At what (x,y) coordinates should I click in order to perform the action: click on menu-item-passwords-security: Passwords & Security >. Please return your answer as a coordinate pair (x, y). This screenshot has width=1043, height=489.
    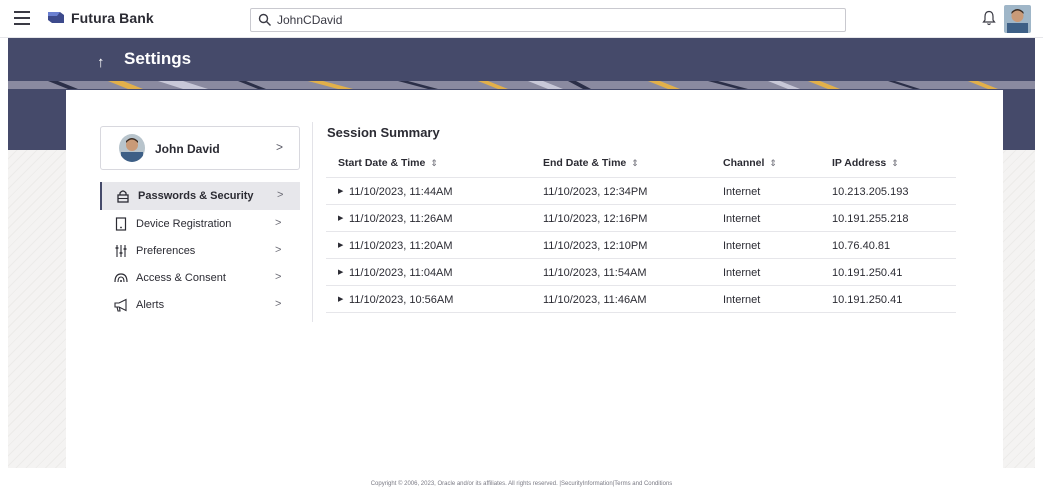
    Looking at the image, I should click on (200, 196).